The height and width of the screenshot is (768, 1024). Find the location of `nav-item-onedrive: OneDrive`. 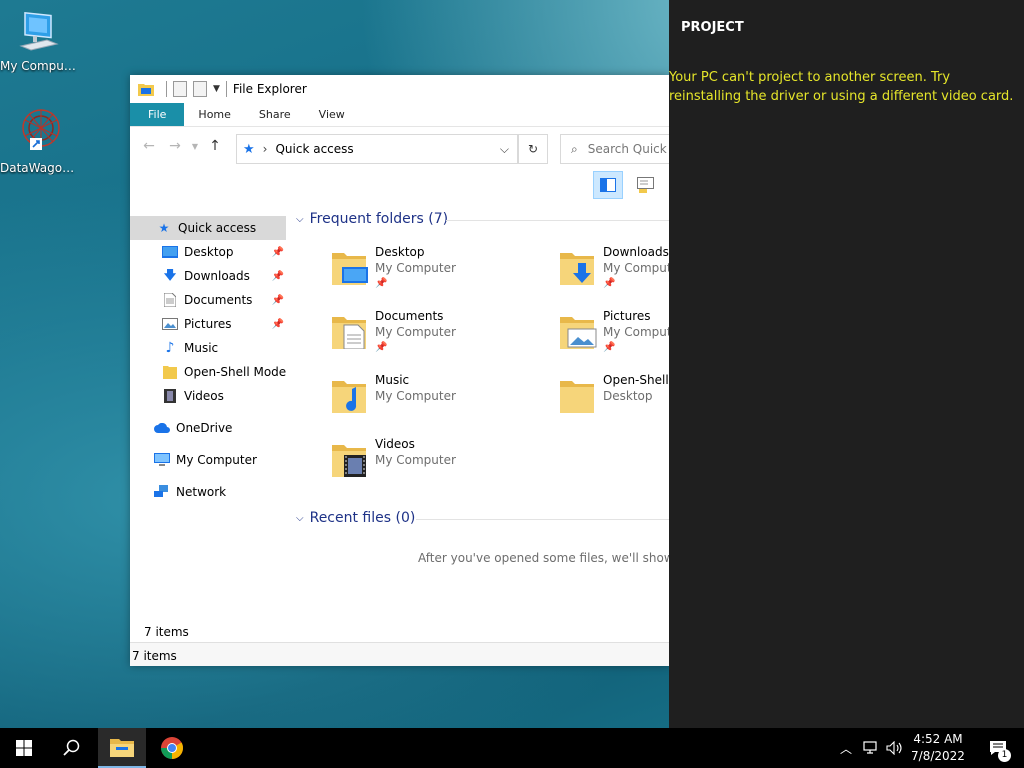

nav-item-onedrive: OneDrive is located at coordinates (208, 428).